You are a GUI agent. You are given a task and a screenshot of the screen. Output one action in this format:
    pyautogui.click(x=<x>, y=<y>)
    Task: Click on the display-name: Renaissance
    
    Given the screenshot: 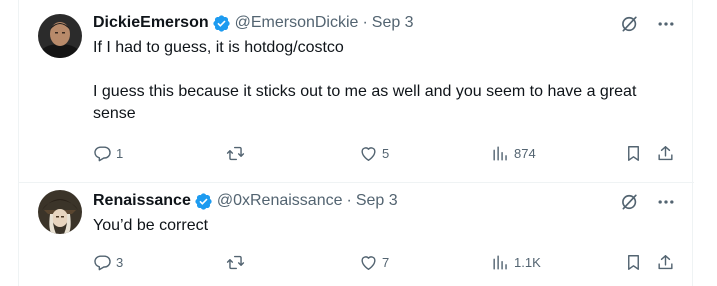 What is the action you would take?
    pyautogui.click(x=142, y=201)
    